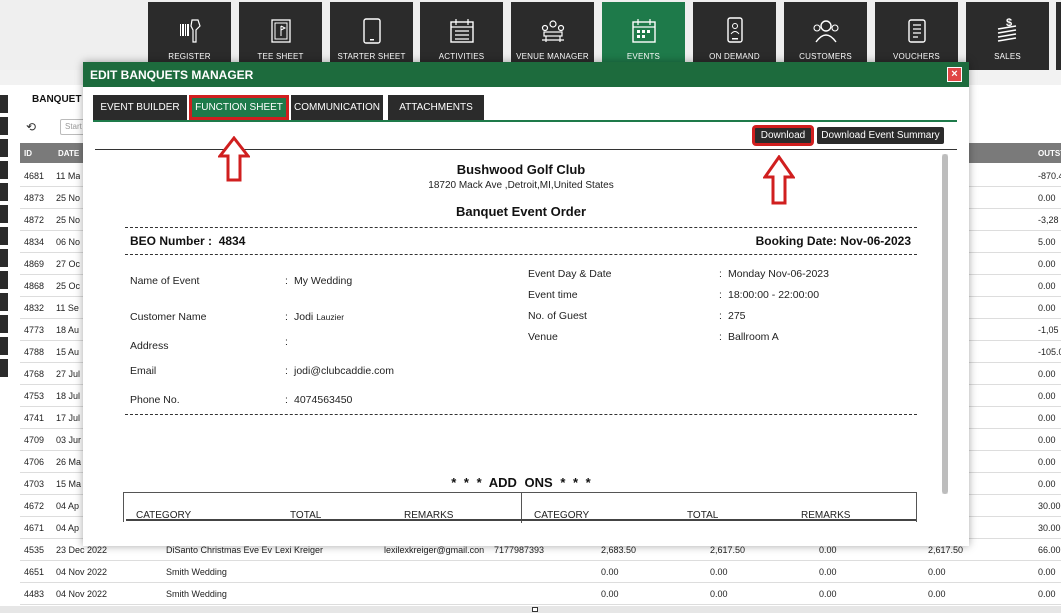 Image resolution: width=1061 pixels, height=613 pixels. What do you see at coordinates (34, 308) in the screenshot?
I see `cell-id: 4832` at bounding box center [34, 308].